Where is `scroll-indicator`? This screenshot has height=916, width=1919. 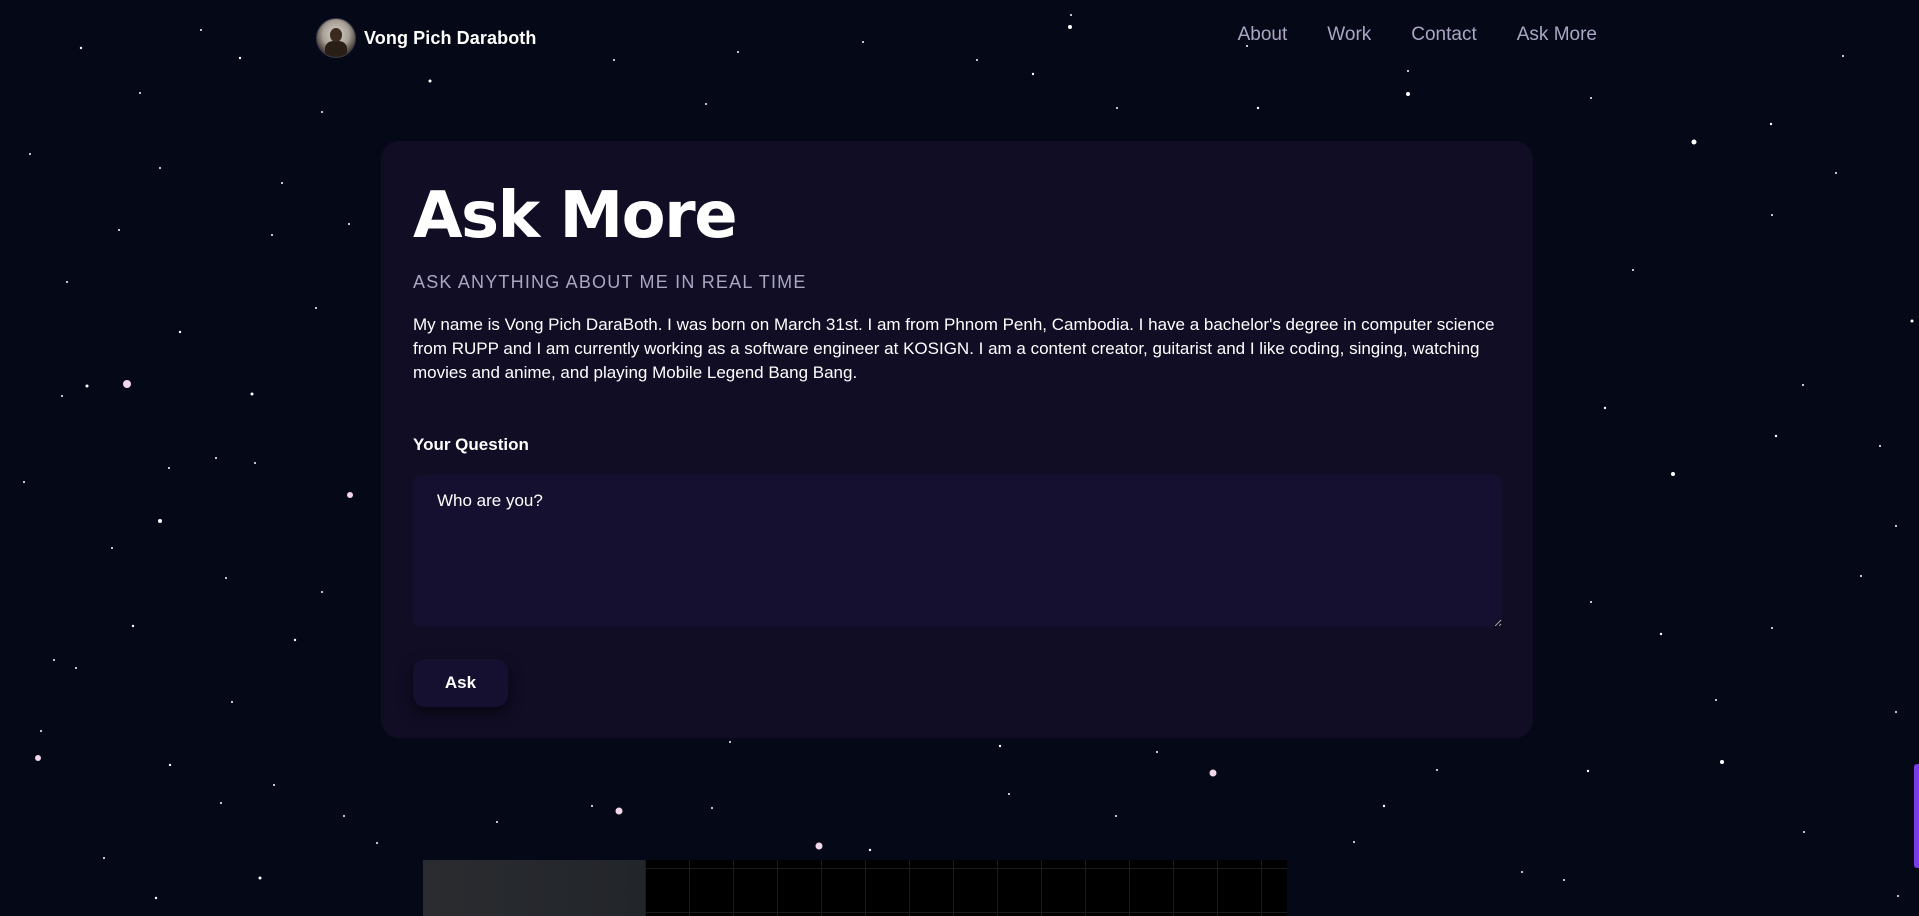 scroll-indicator is located at coordinates (1916, 816).